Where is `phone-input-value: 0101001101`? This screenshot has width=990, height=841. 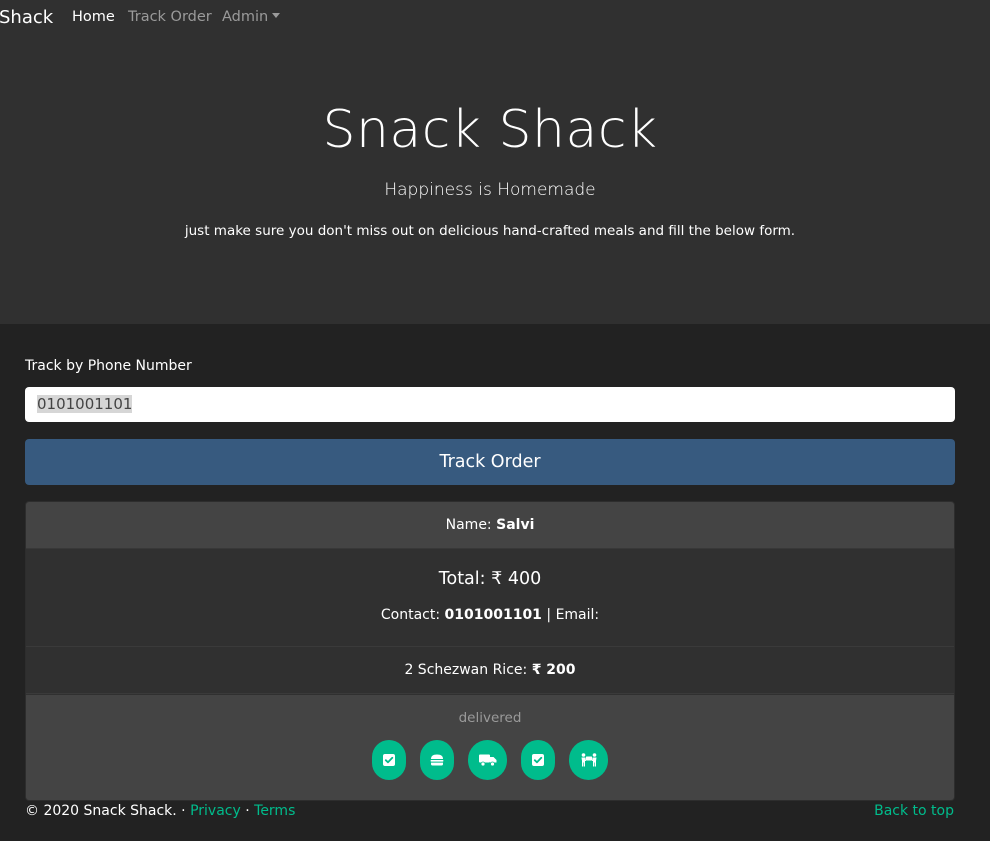 phone-input-value: 0101001101 is located at coordinates (85, 404).